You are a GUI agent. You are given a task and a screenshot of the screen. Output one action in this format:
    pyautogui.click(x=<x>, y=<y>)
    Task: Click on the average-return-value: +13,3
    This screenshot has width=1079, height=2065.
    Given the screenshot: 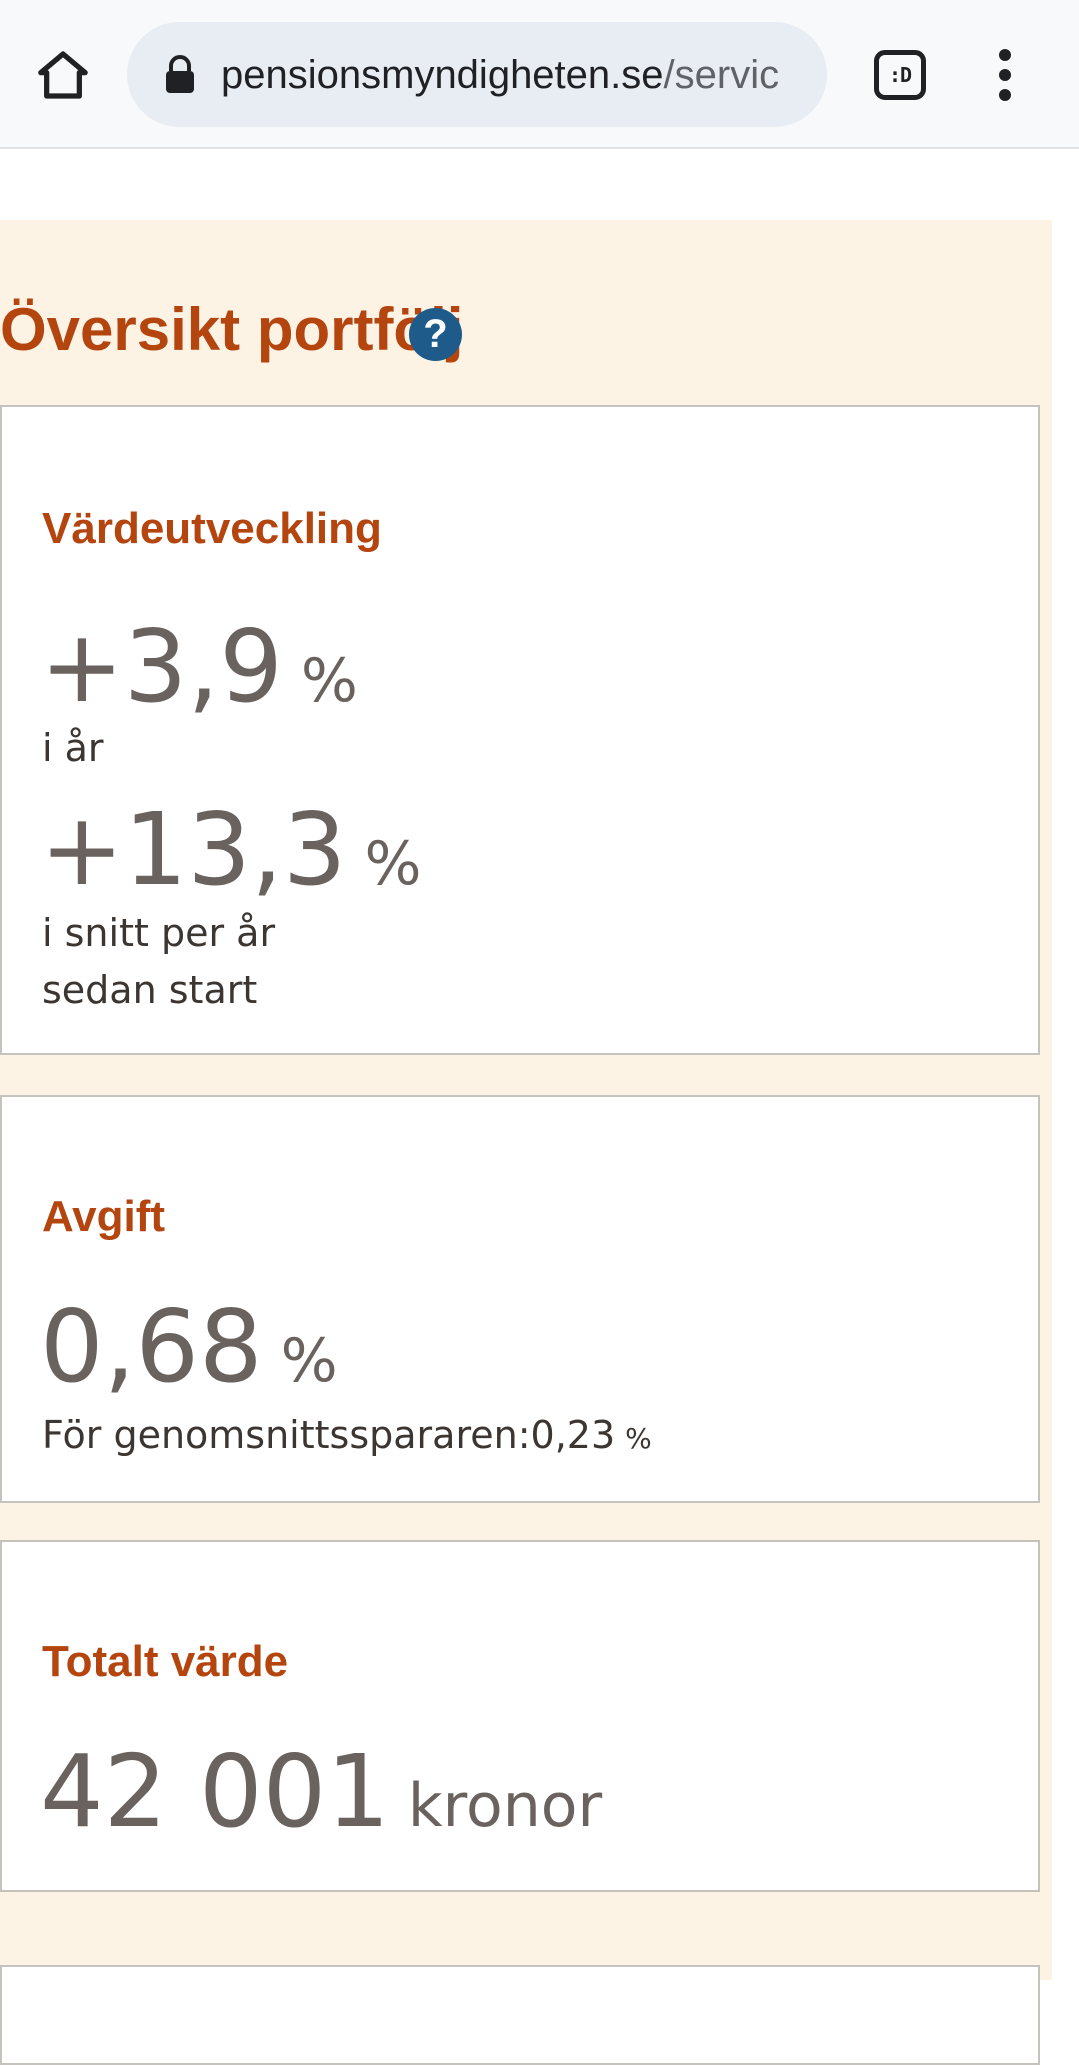 What is the action you would take?
    pyautogui.click(x=193, y=849)
    